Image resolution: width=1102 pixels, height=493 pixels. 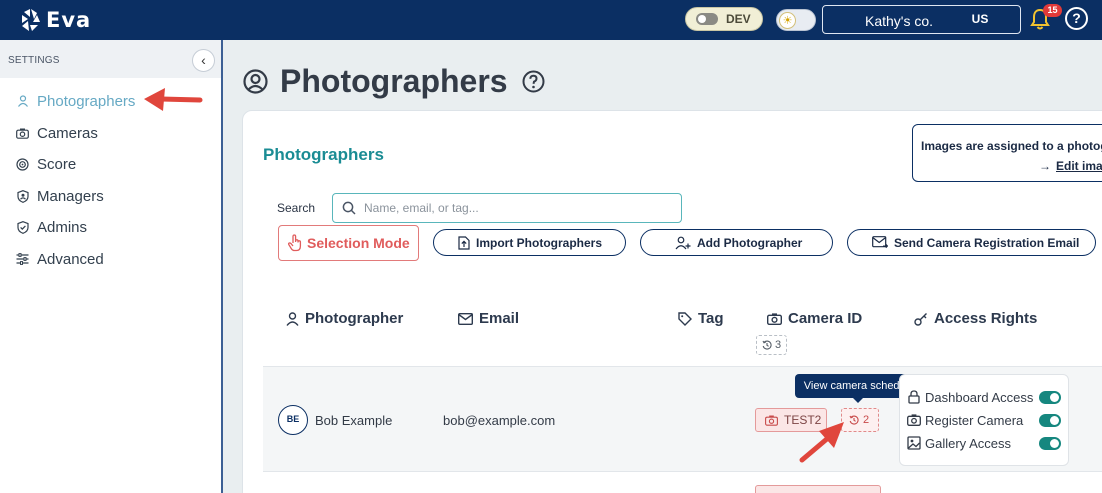 What do you see at coordinates (724, 19) in the screenshot?
I see `environment-toggle: DEV` at bounding box center [724, 19].